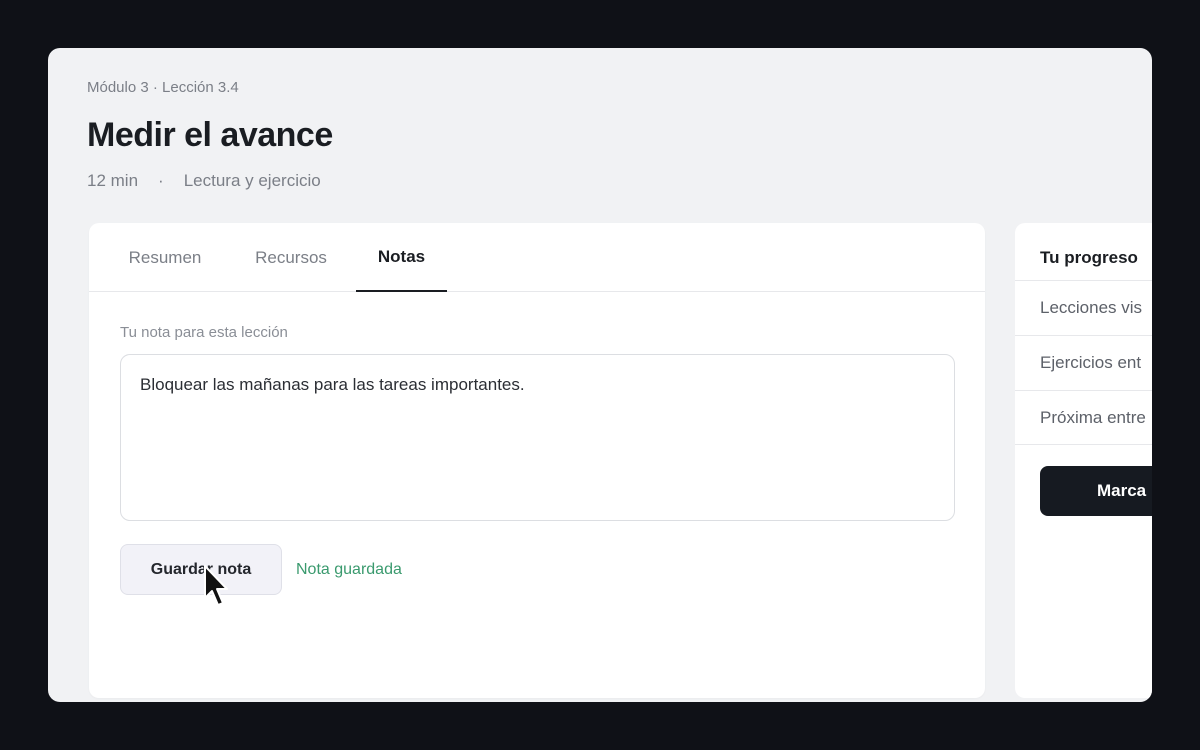  I want to click on tab-notas: Notas, so click(401, 257).